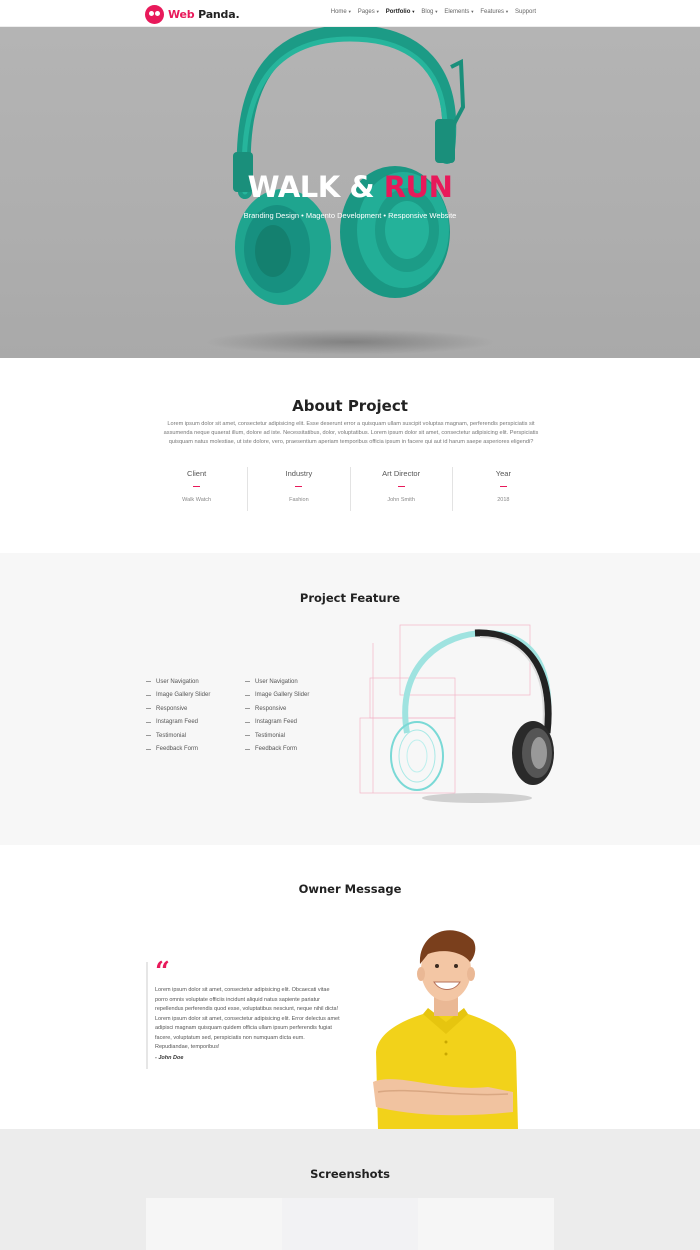 The image size is (700, 1250). Describe the element at coordinates (350, 1189) in the screenshot. I see `screenshots-section: Screenshots` at that location.